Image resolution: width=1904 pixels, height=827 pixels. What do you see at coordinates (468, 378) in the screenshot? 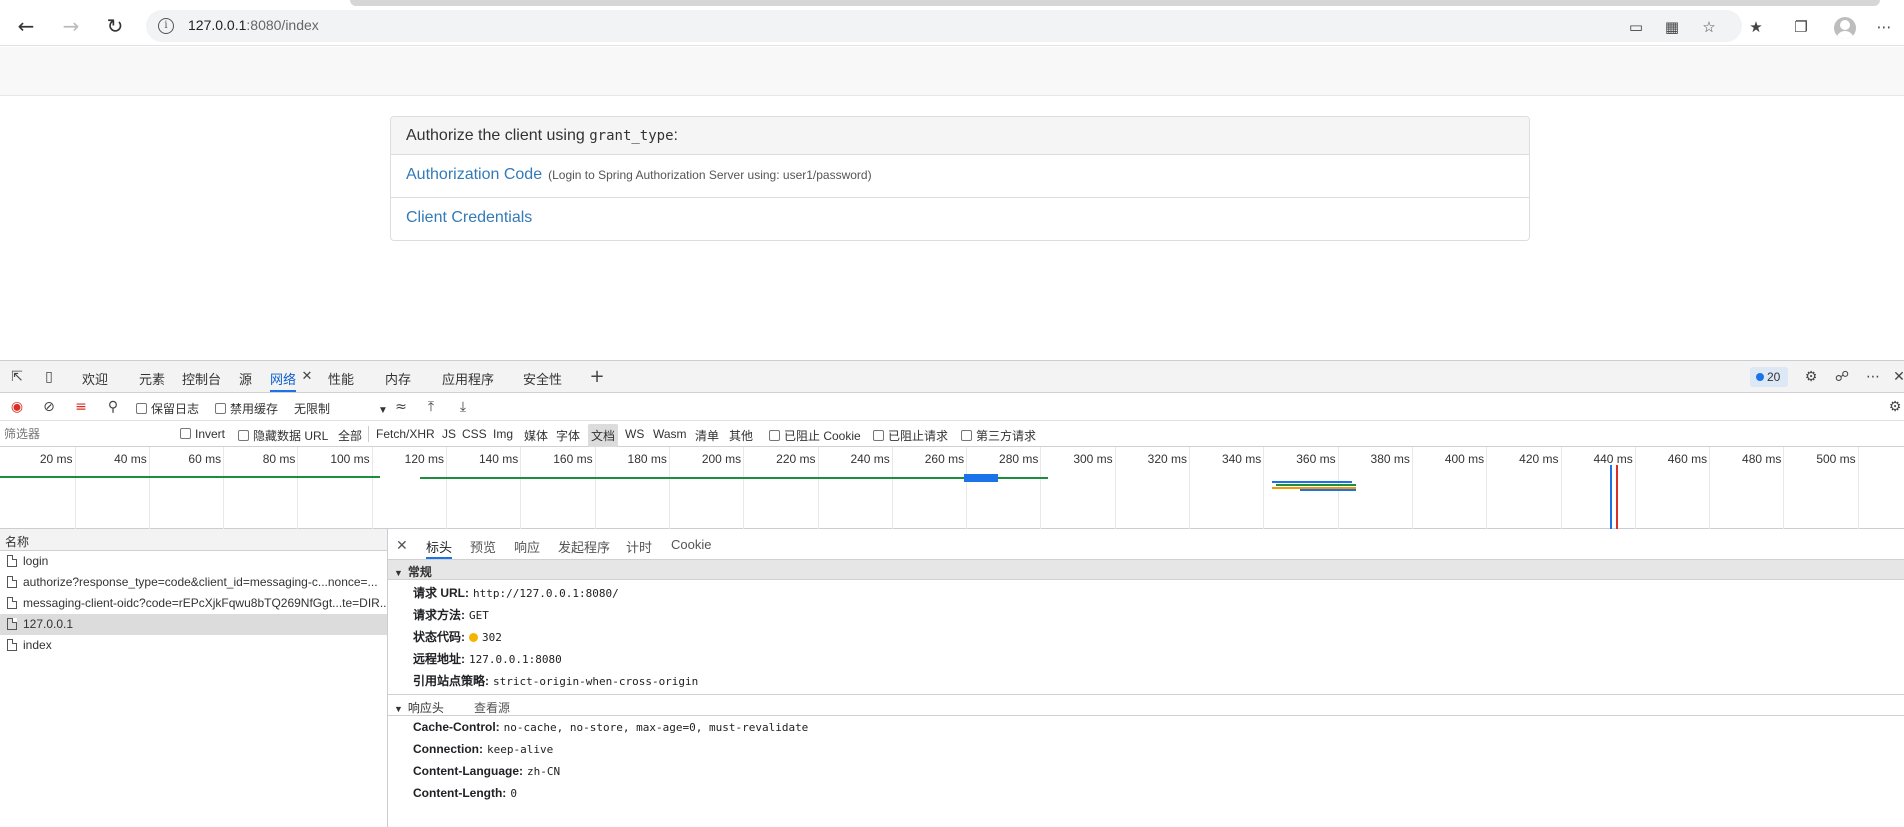
I see `tab-application: 应用程序` at bounding box center [468, 378].